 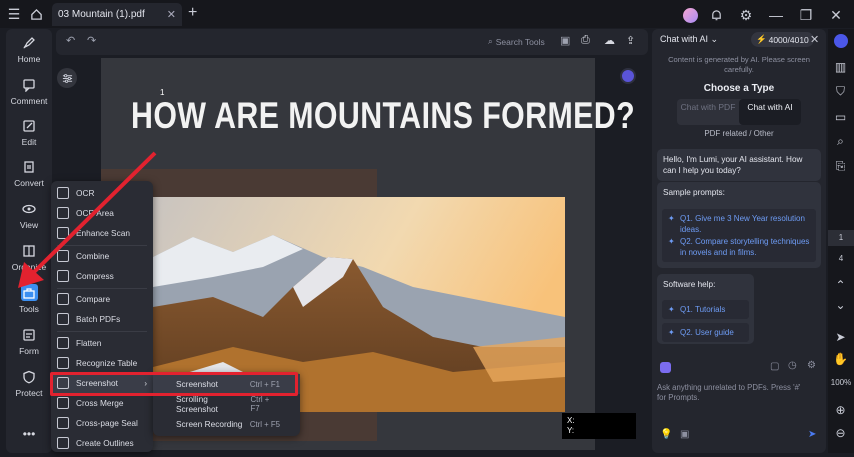 What do you see at coordinates (29, 383) in the screenshot?
I see `nav-protect: Protect` at bounding box center [29, 383].